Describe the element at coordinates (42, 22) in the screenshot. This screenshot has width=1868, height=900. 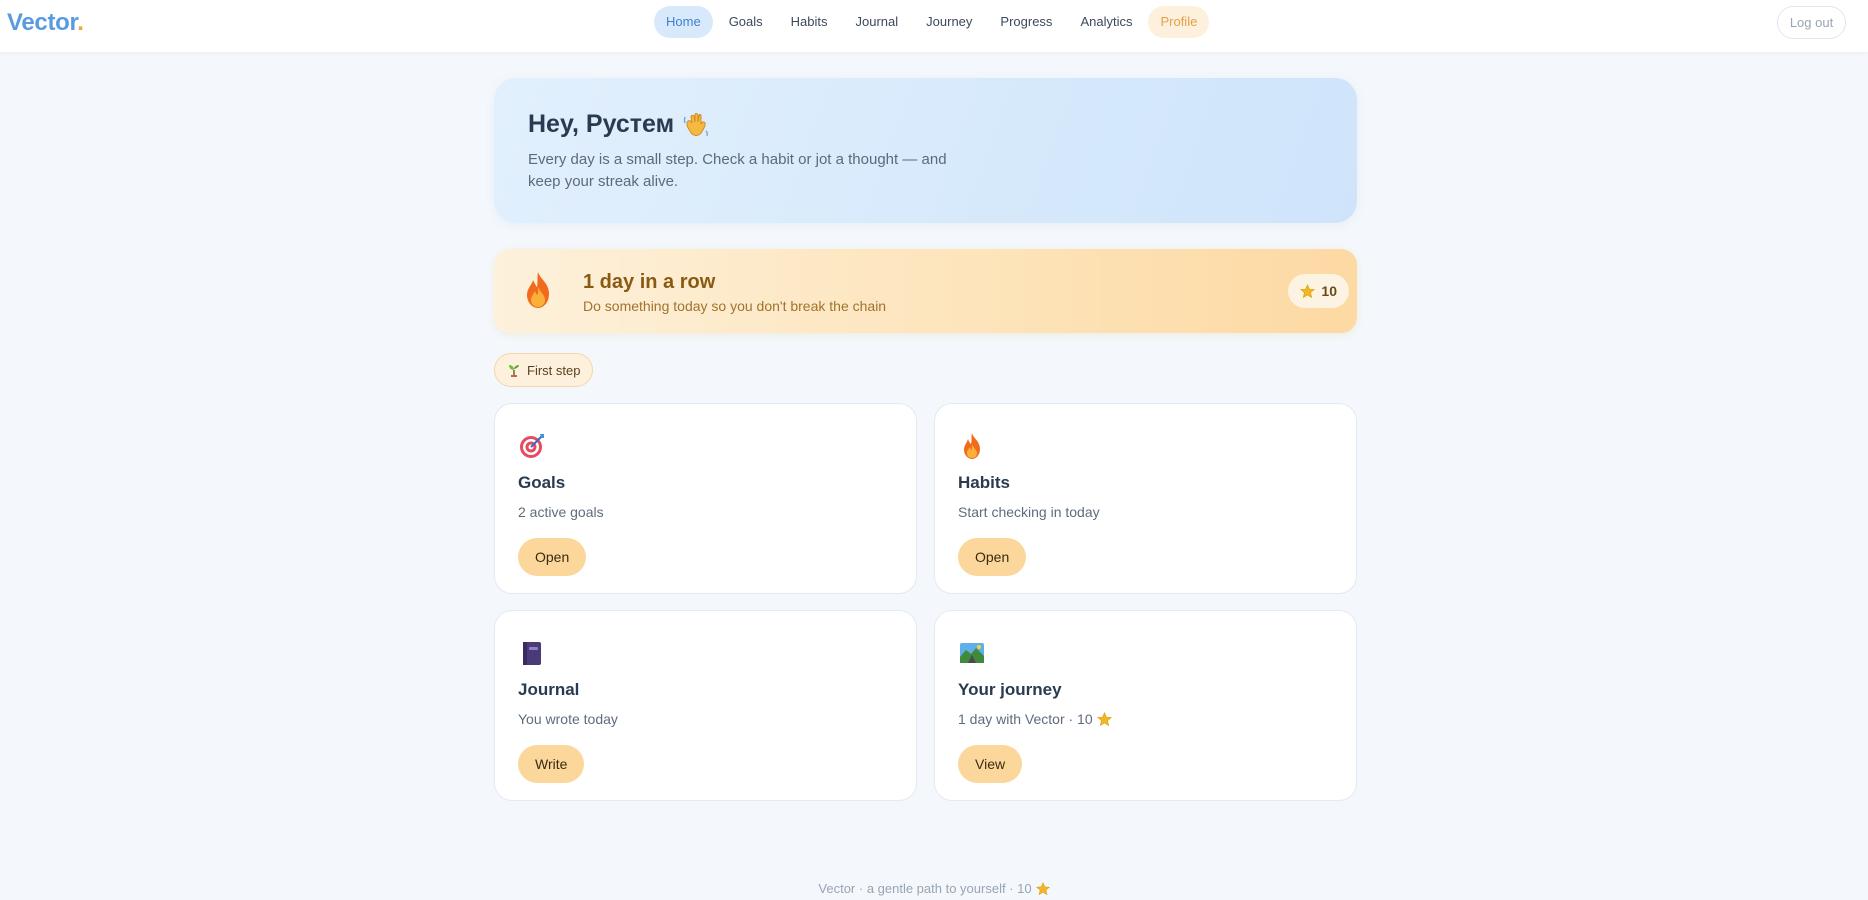
I see `brand-name: Vector` at that location.